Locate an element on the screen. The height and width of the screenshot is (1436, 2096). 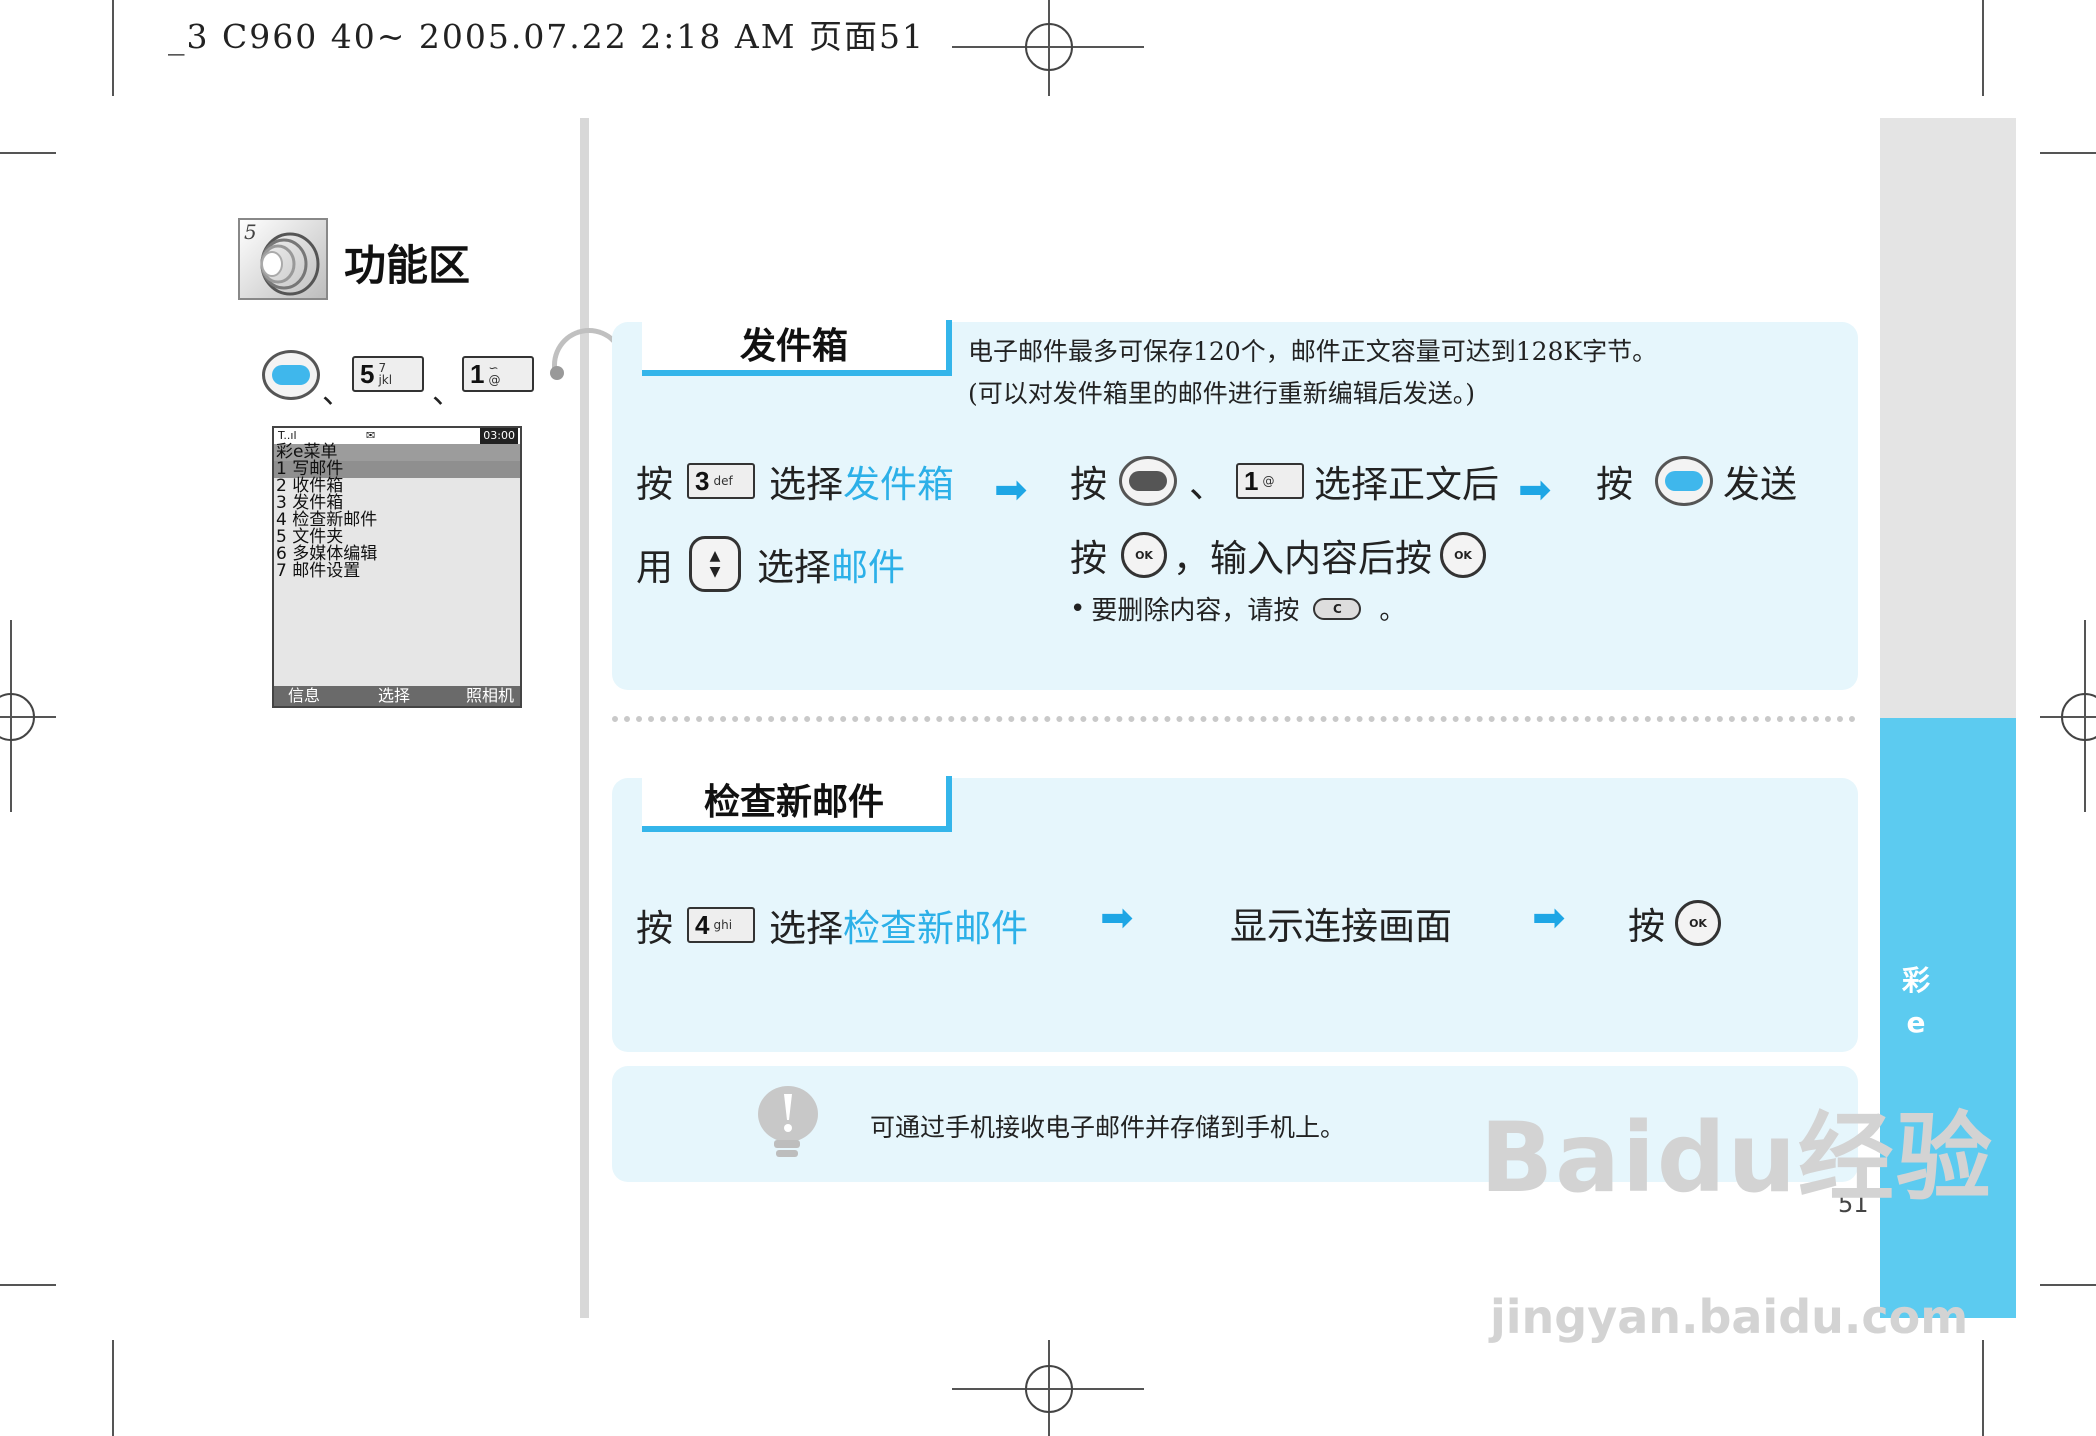
softkey-icon is located at coordinates (1148, 481).